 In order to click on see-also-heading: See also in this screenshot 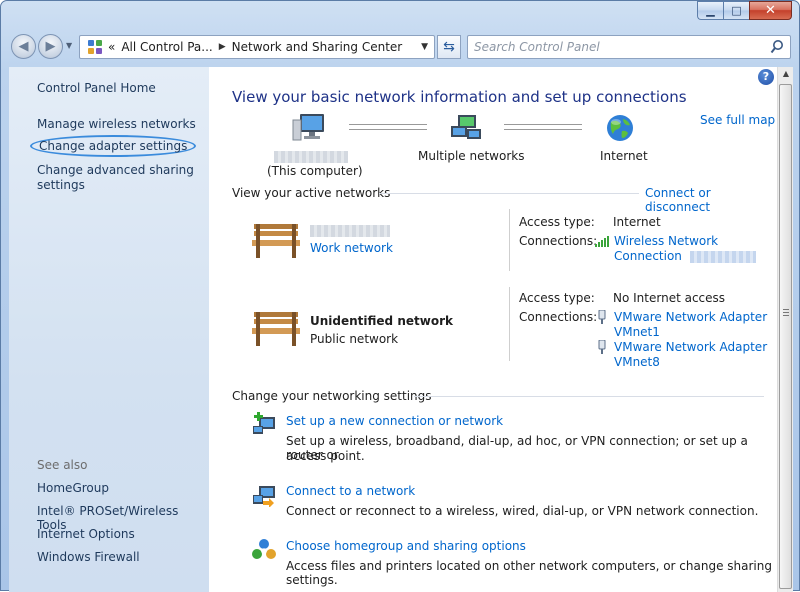, I will do `click(62, 465)`.